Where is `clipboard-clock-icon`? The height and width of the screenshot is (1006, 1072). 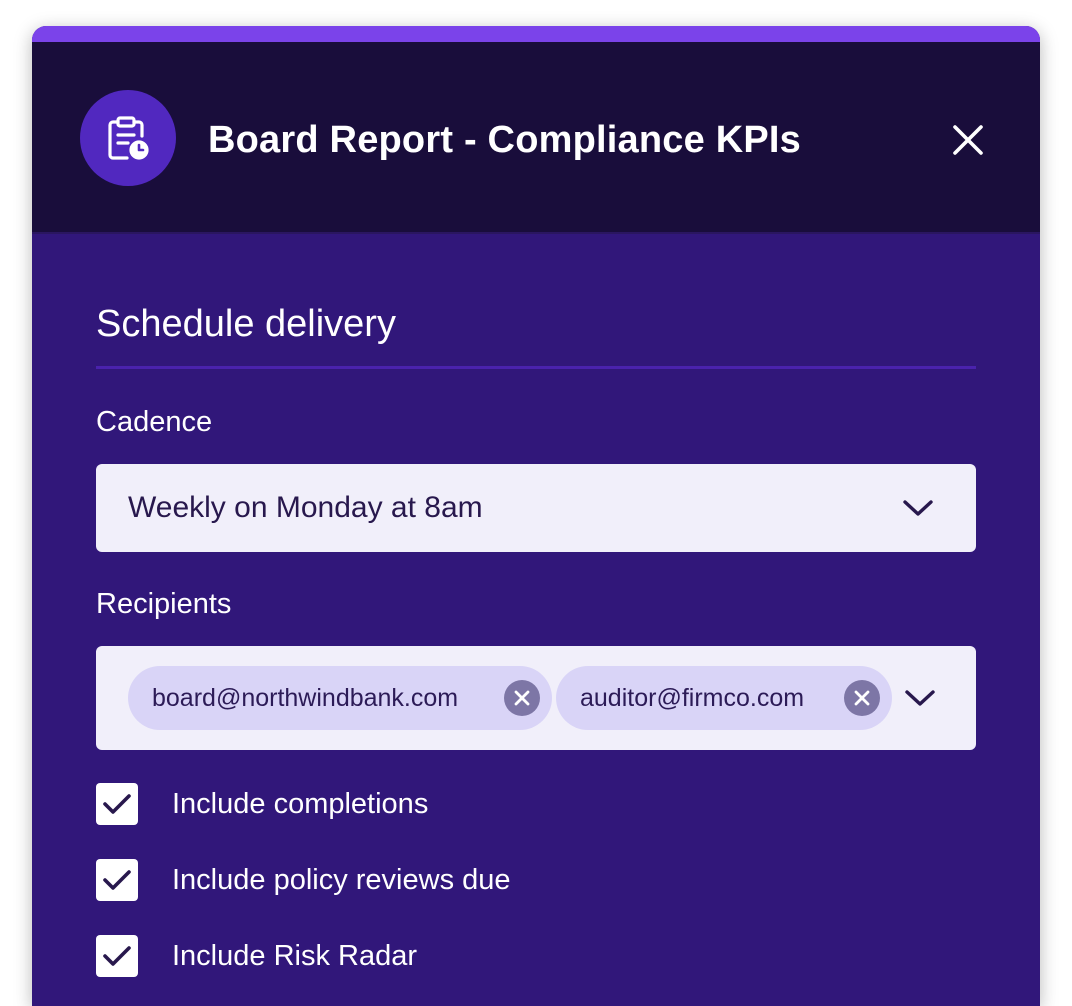
clipboard-clock-icon is located at coordinates (128, 138).